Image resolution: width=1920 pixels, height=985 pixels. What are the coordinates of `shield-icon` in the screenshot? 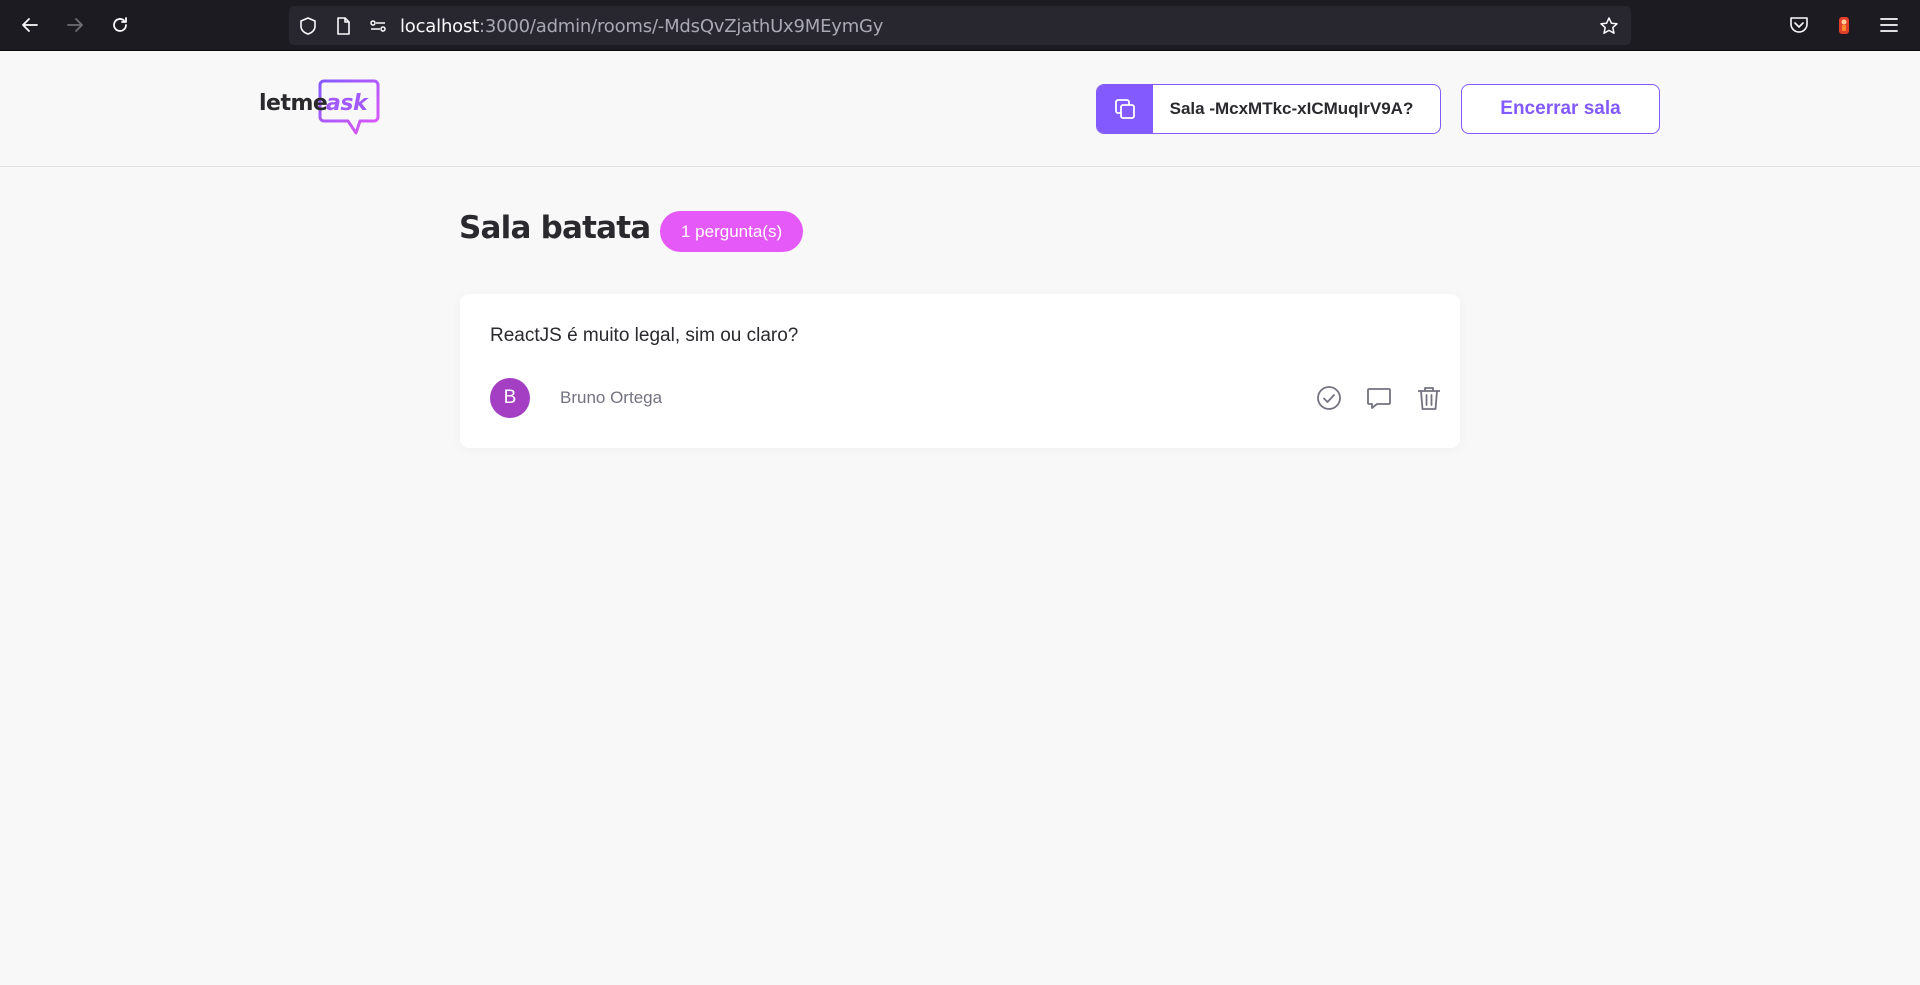 It's located at (308, 26).